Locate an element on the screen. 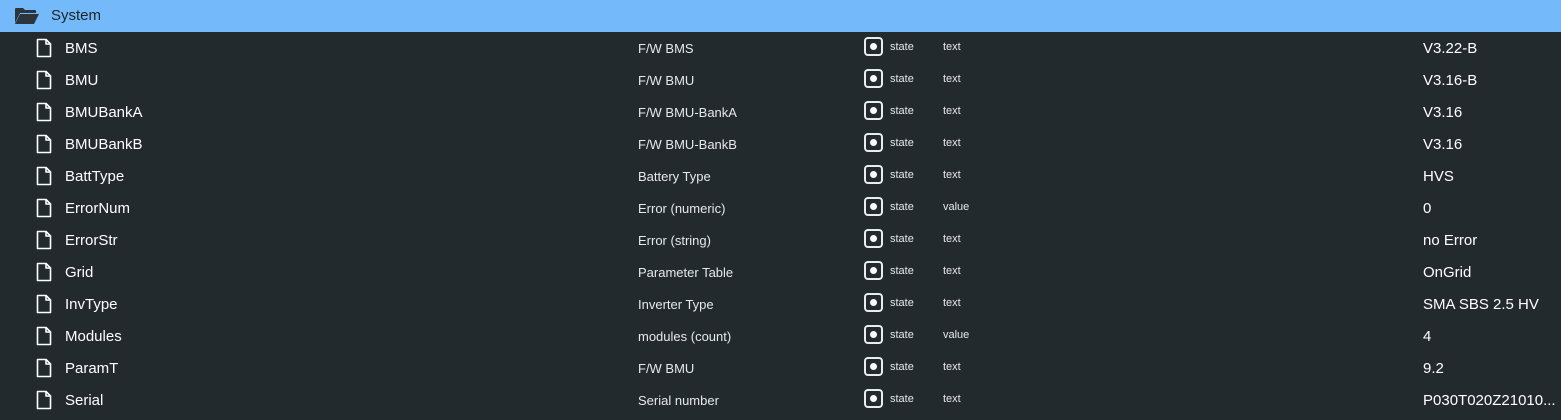  state-description: Serial number is located at coordinates (678, 400).